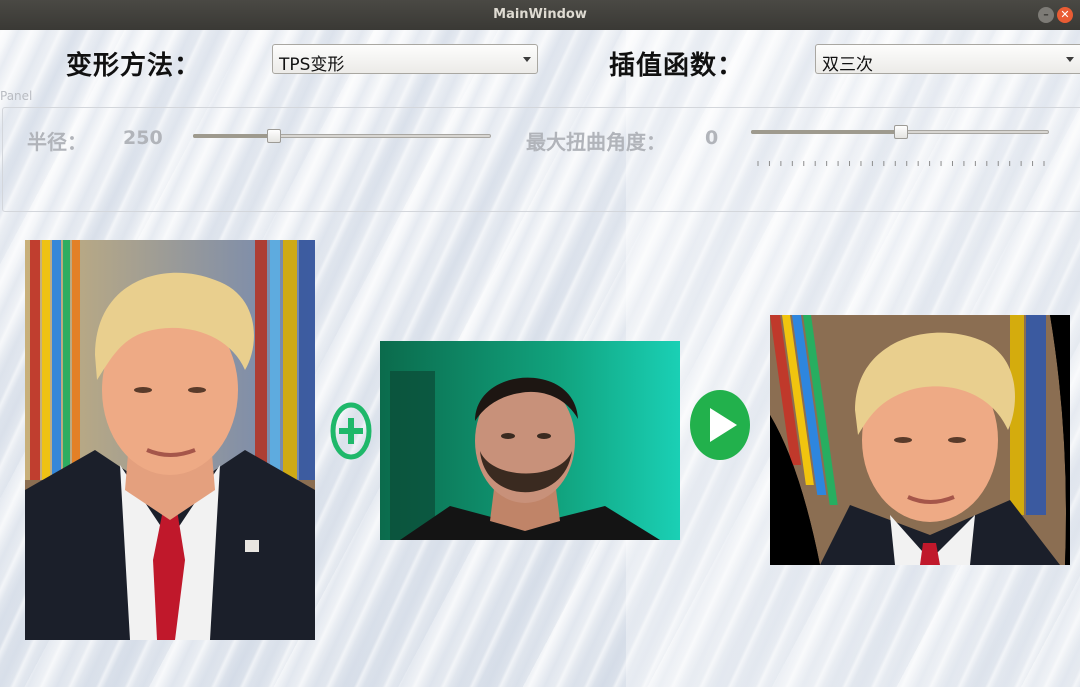  What do you see at coordinates (312, 65) in the screenshot?
I see `warp-method-value: TPS变形` at bounding box center [312, 65].